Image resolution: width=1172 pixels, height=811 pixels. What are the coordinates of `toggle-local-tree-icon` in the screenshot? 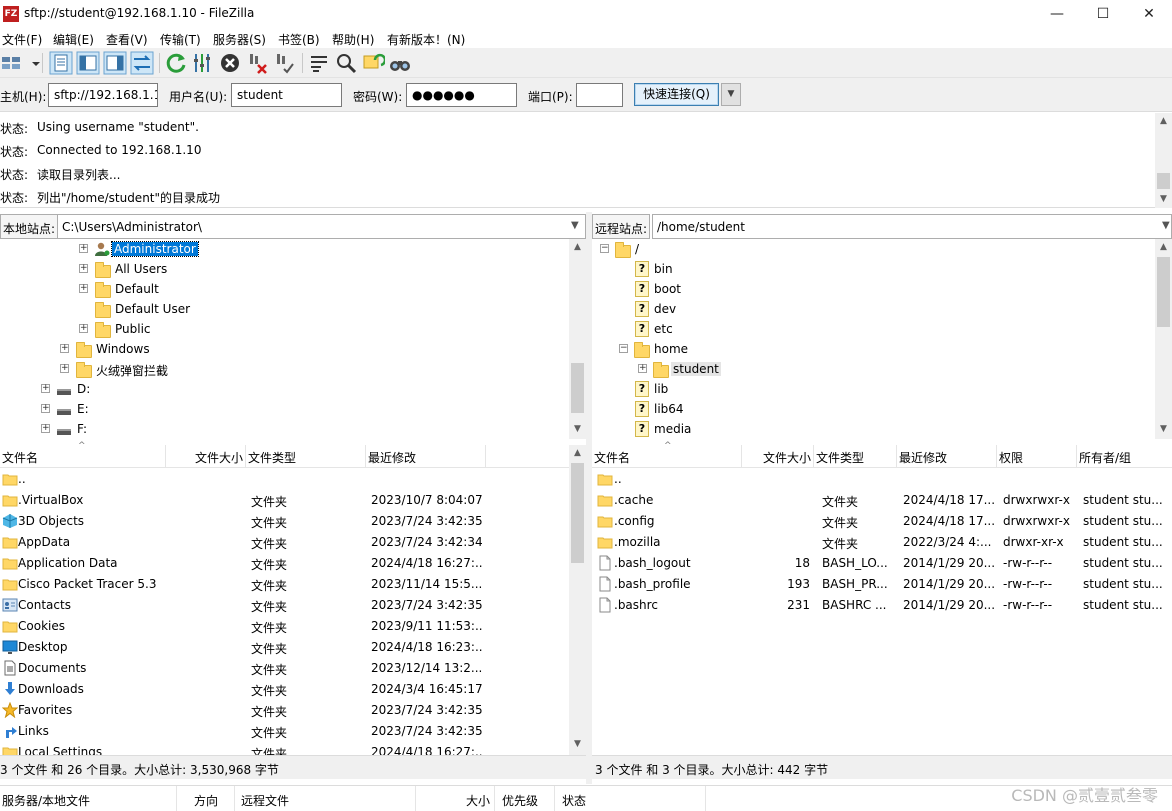 It's located at (88, 63).